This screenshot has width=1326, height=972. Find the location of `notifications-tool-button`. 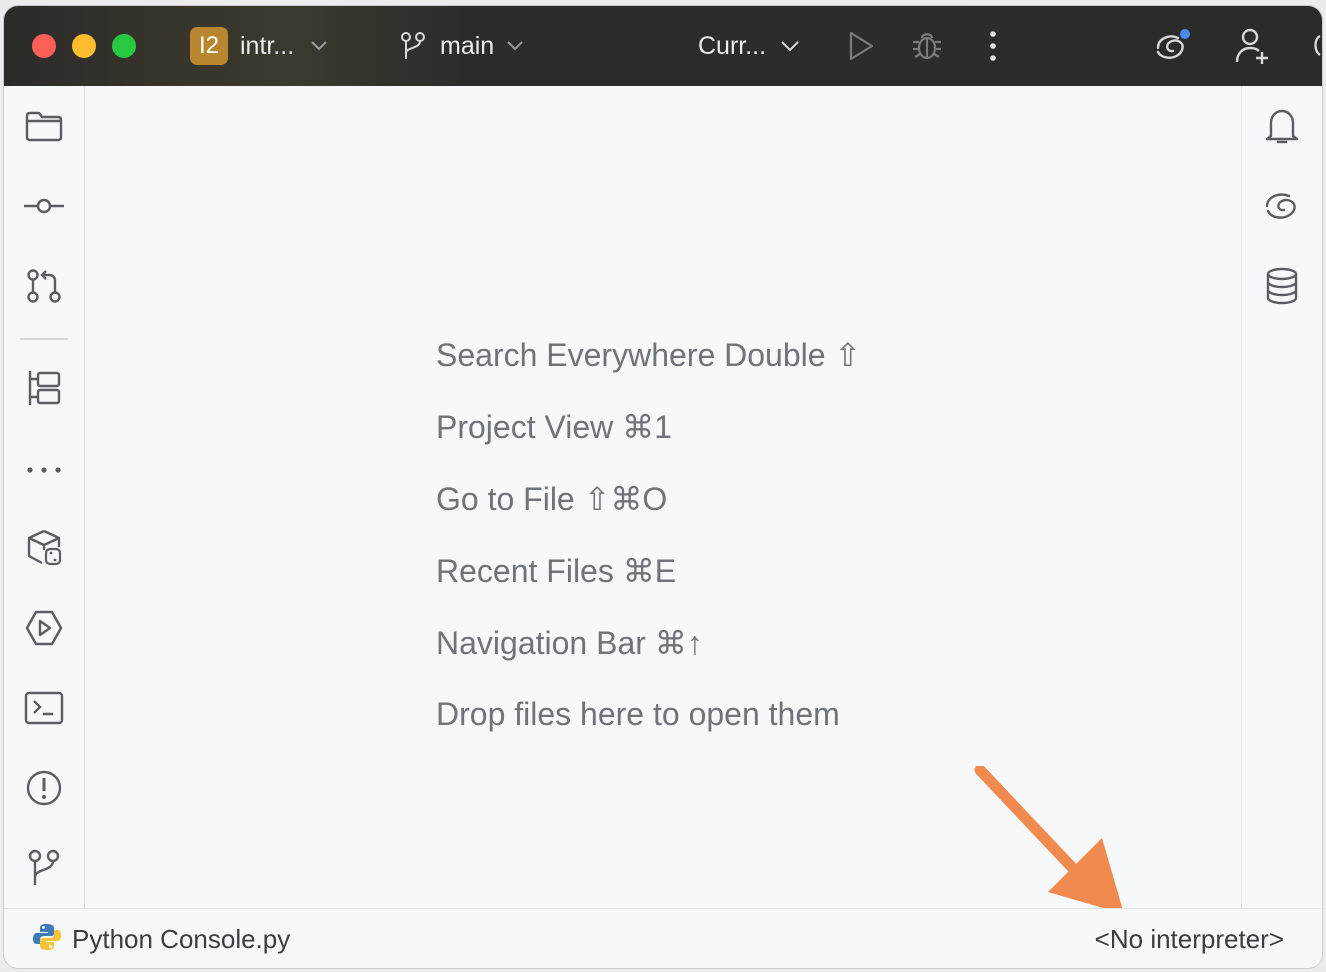

notifications-tool-button is located at coordinates (1282, 128).